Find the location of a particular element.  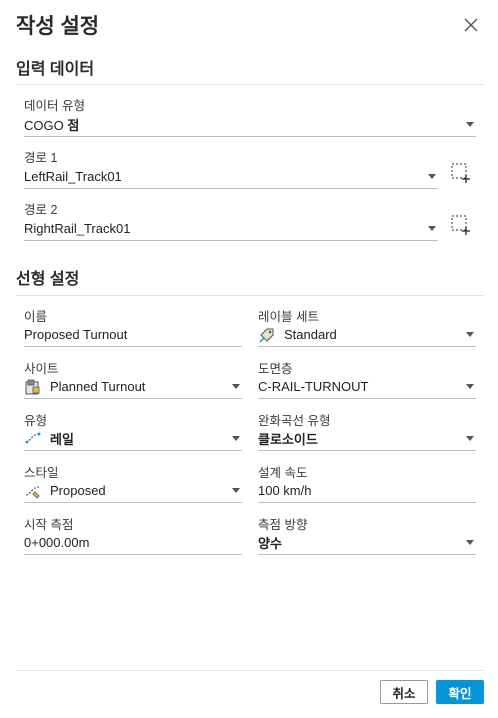

name-value: Proposed Turnout is located at coordinates (76, 334).